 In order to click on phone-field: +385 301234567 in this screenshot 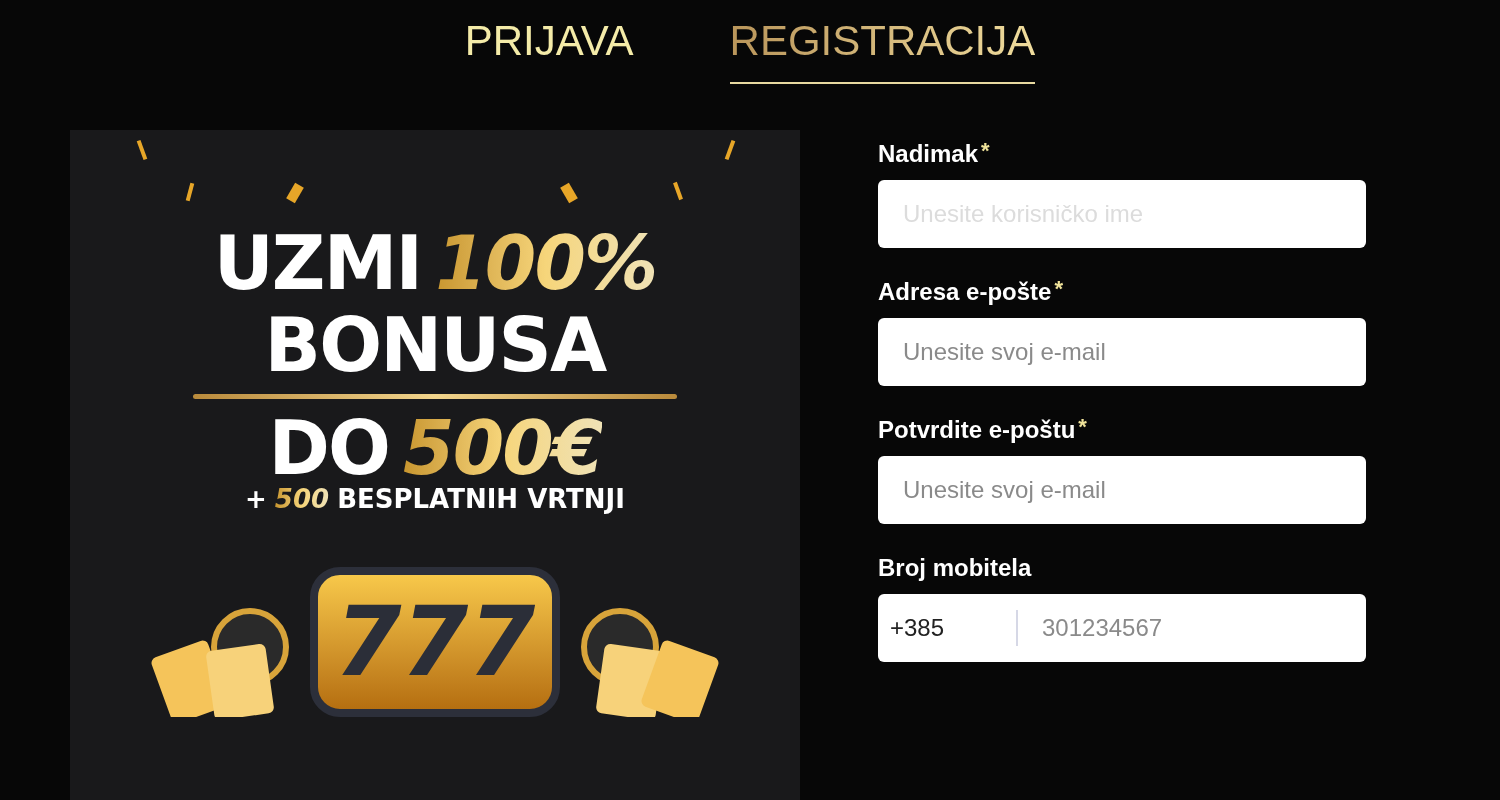, I will do `click(1122, 628)`.